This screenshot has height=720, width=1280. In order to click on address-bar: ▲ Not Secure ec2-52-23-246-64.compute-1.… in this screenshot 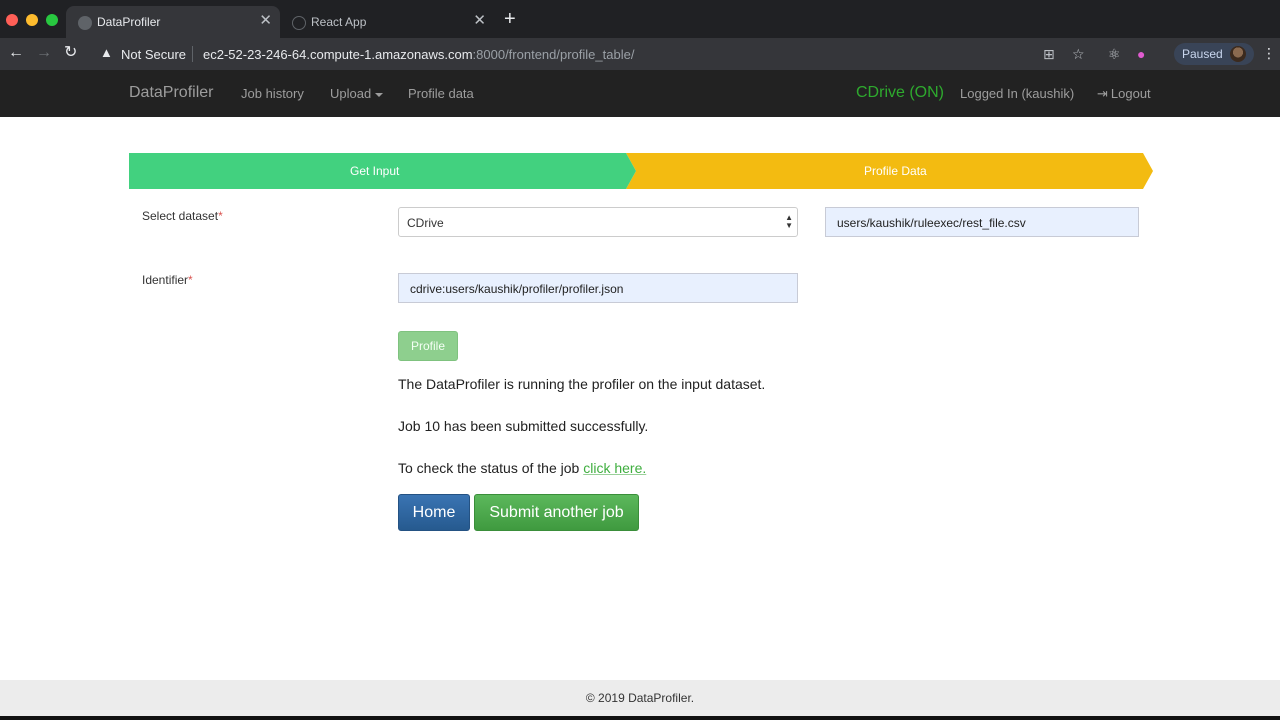, I will do `click(628, 54)`.